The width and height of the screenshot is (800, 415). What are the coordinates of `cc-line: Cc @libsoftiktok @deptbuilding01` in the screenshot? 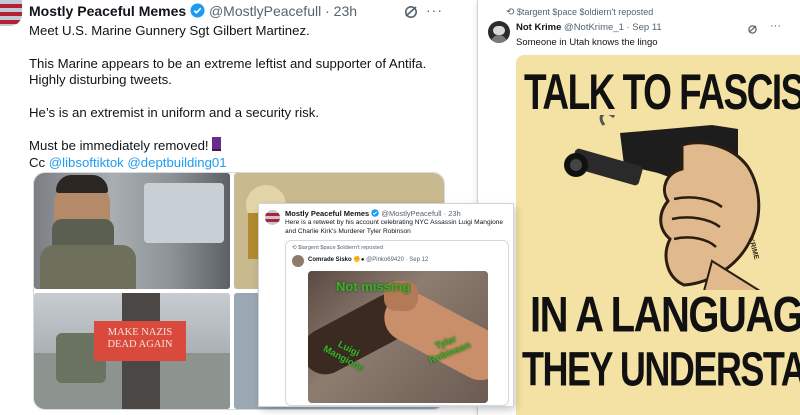 It's located at (128, 162).